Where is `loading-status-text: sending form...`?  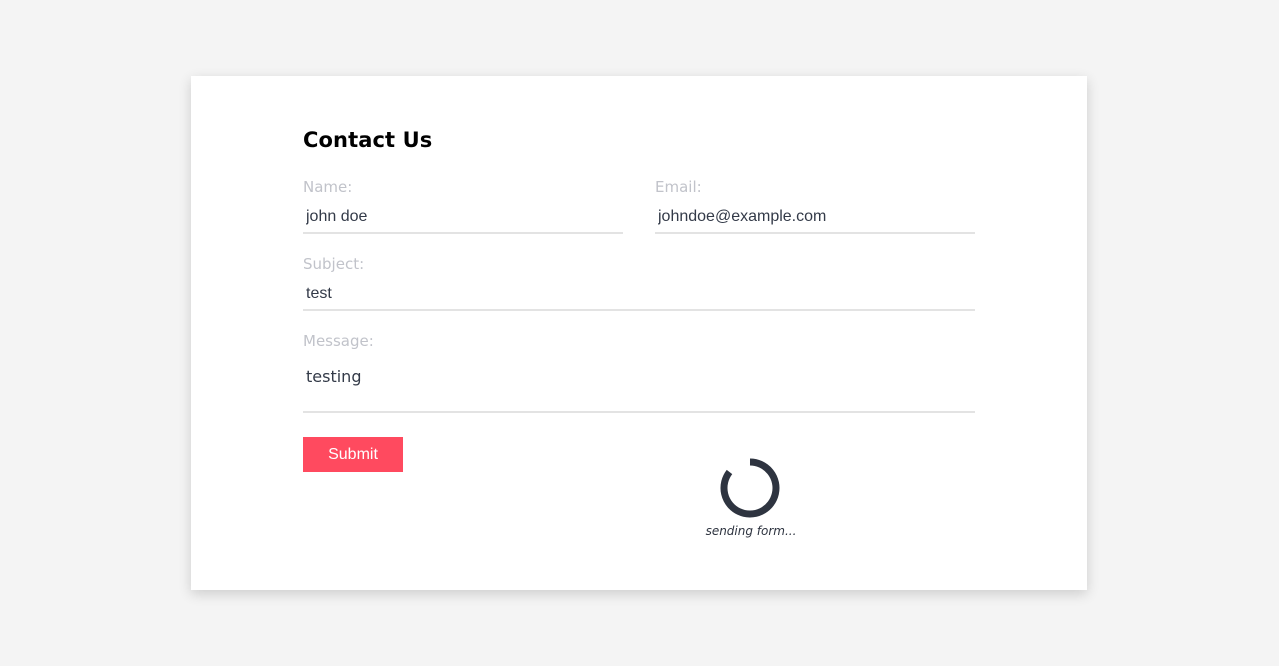 loading-status-text: sending form... is located at coordinates (751, 531).